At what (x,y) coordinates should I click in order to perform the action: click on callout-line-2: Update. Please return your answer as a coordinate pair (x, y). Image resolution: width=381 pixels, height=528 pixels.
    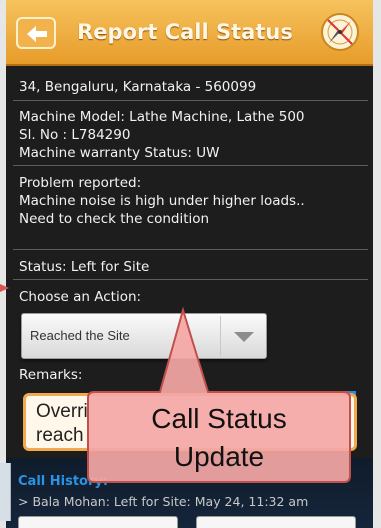
    Looking at the image, I should click on (219, 456).